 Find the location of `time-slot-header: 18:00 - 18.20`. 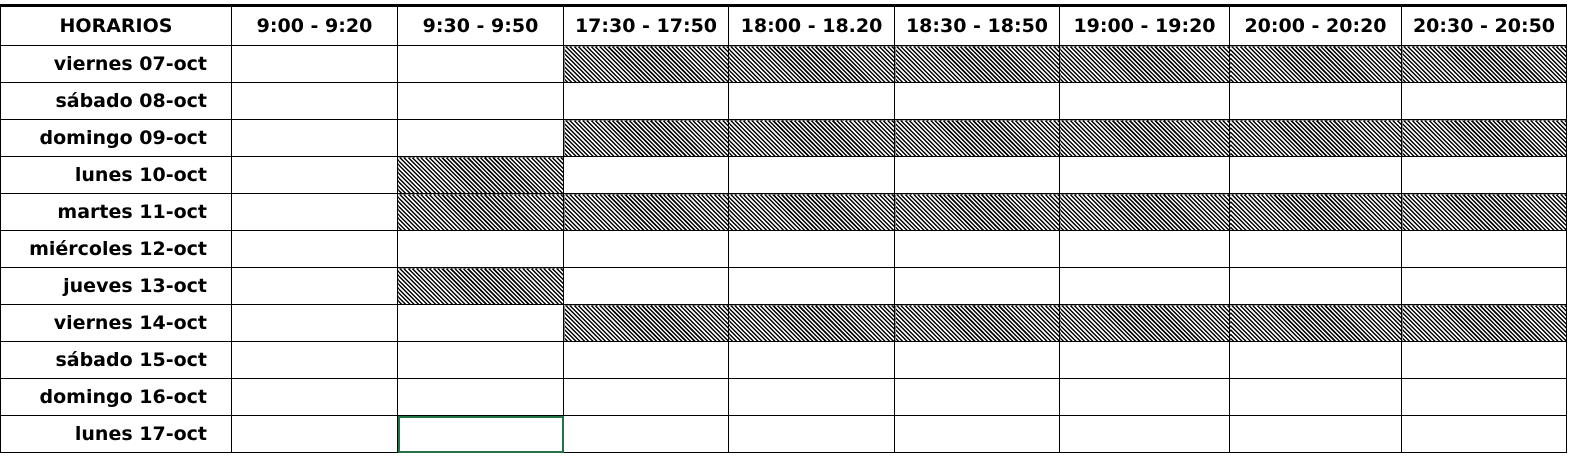

time-slot-header: 18:00 - 18.20 is located at coordinates (811, 25).